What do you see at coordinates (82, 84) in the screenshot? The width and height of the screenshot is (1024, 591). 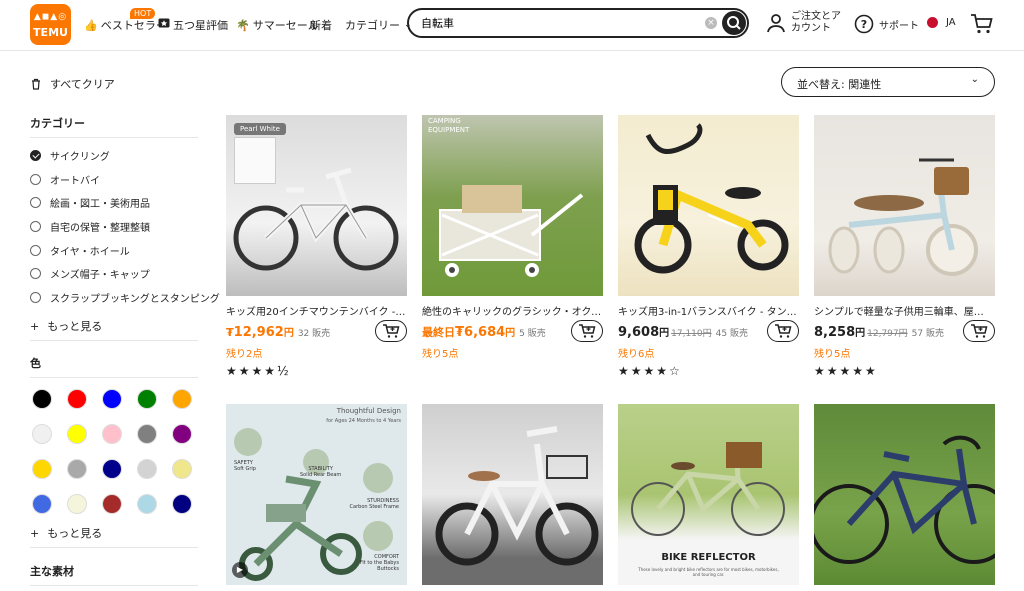 I see `clear-all-label: すべてクリア` at bounding box center [82, 84].